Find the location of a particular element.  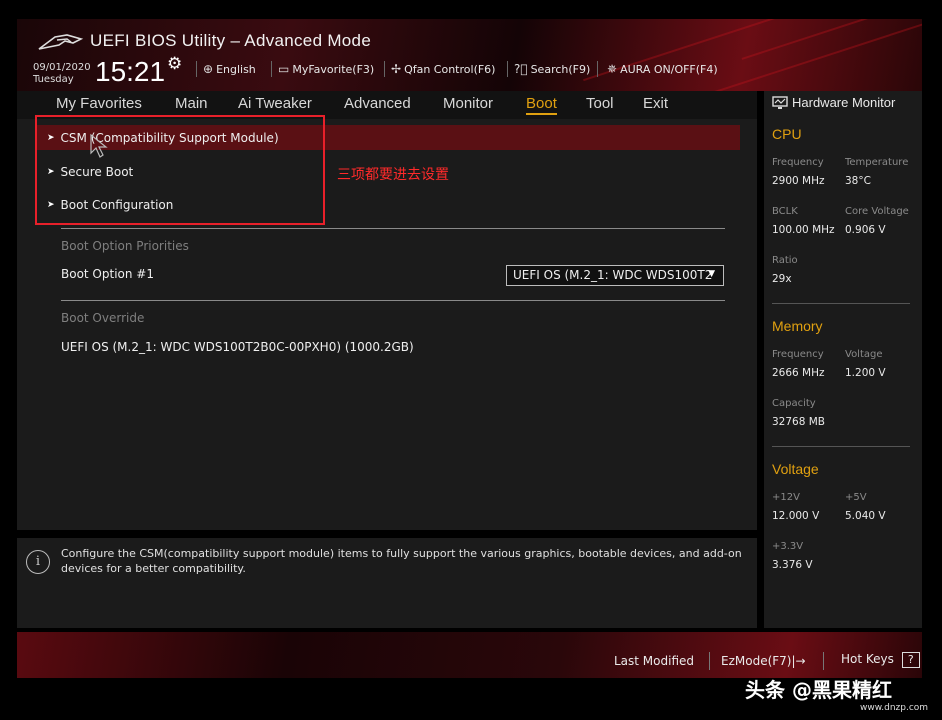

tab-boot: Boot is located at coordinates (541, 105).